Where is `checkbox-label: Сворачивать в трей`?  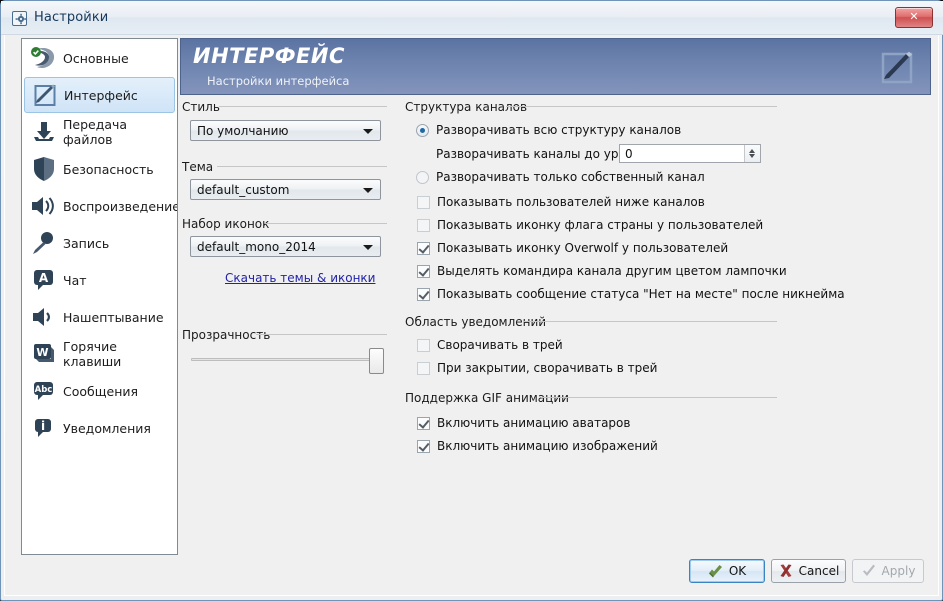
checkbox-label: Сворачивать в трей is located at coordinates (500, 345).